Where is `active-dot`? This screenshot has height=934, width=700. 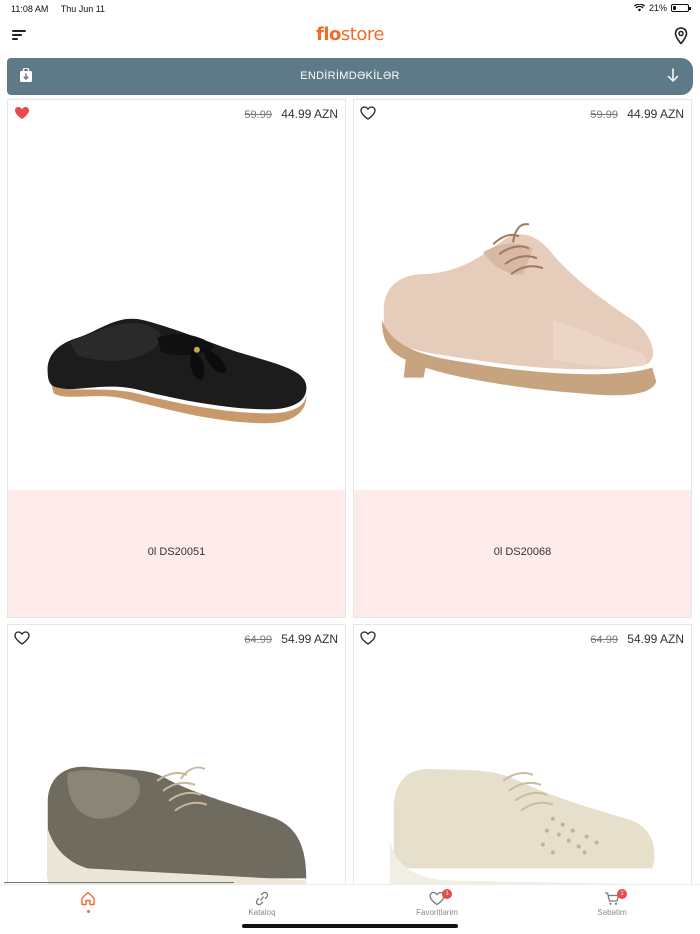 active-dot is located at coordinates (88, 911).